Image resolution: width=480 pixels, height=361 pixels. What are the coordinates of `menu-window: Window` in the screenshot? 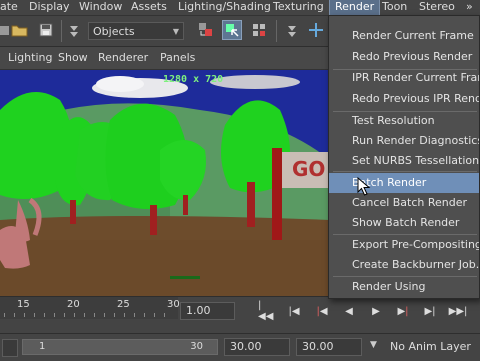 It's located at (100, 7).